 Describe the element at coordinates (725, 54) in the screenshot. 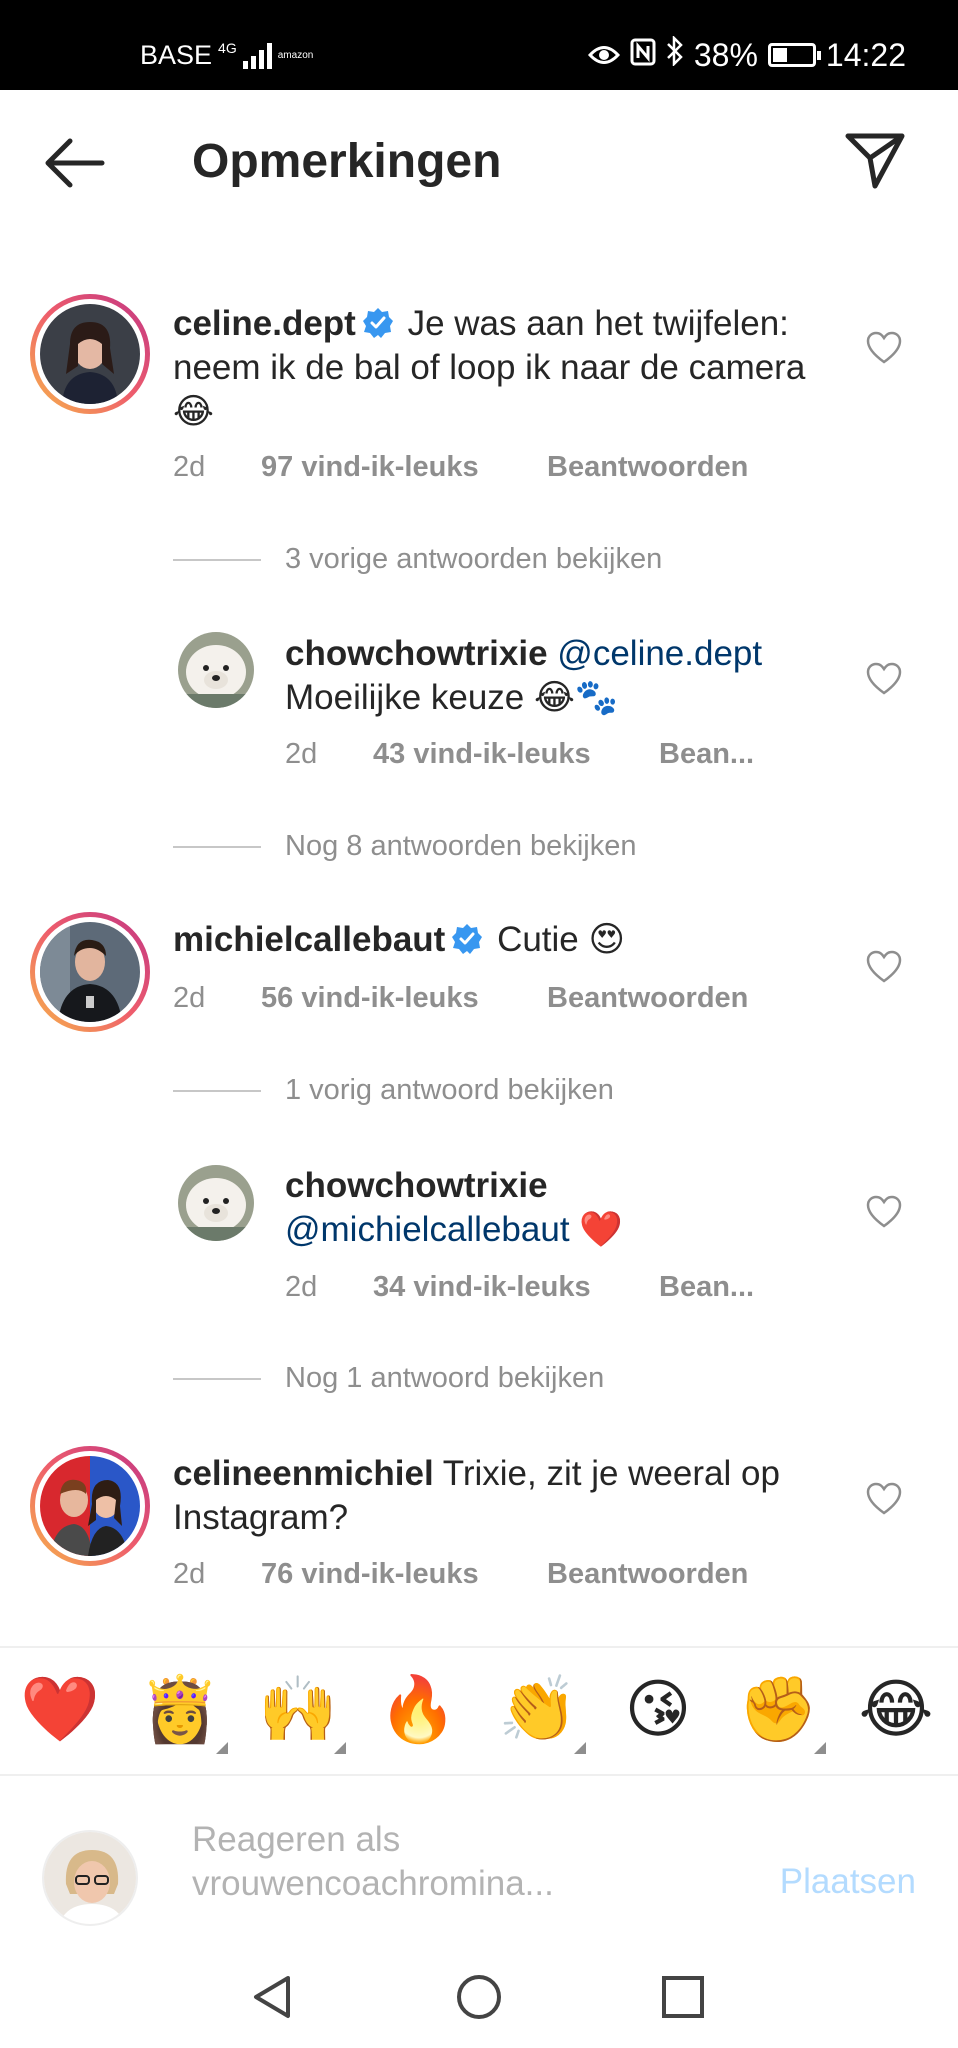

I see `battery-percent: 38%` at that location.